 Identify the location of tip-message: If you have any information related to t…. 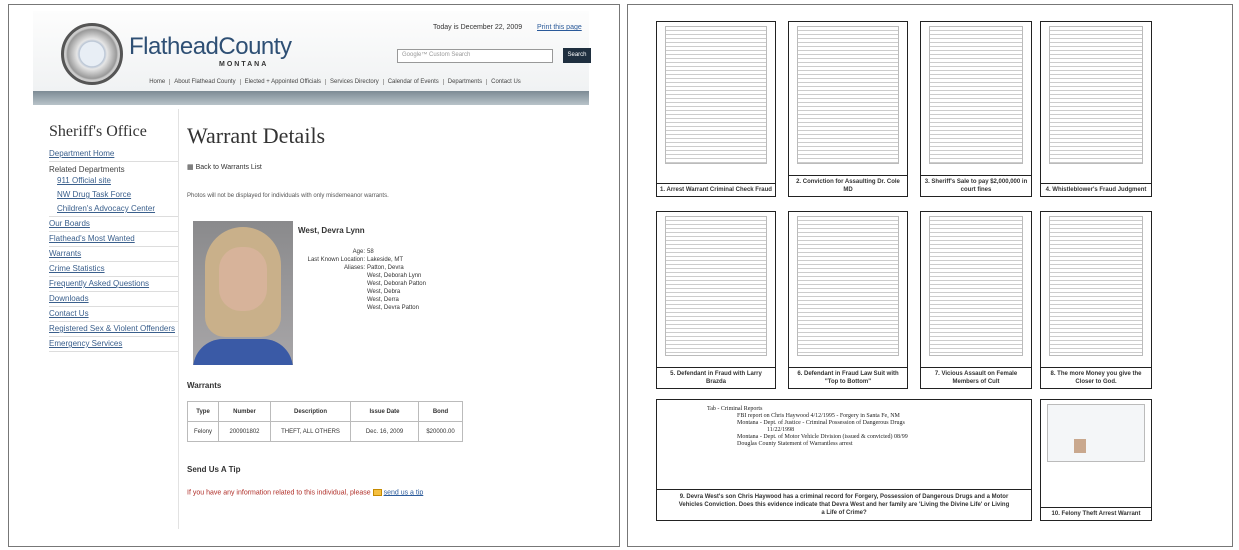
(279, 493).